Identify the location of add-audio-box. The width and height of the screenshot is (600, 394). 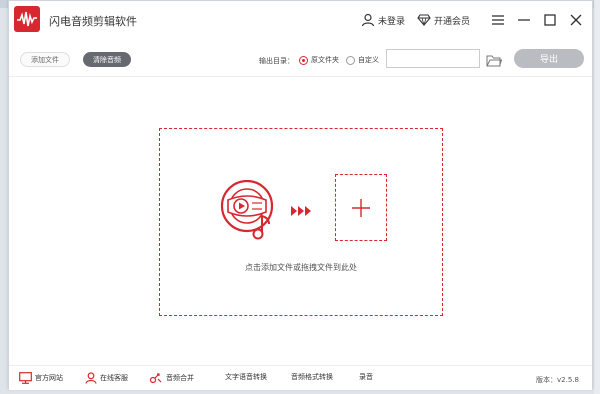
(361, 207).